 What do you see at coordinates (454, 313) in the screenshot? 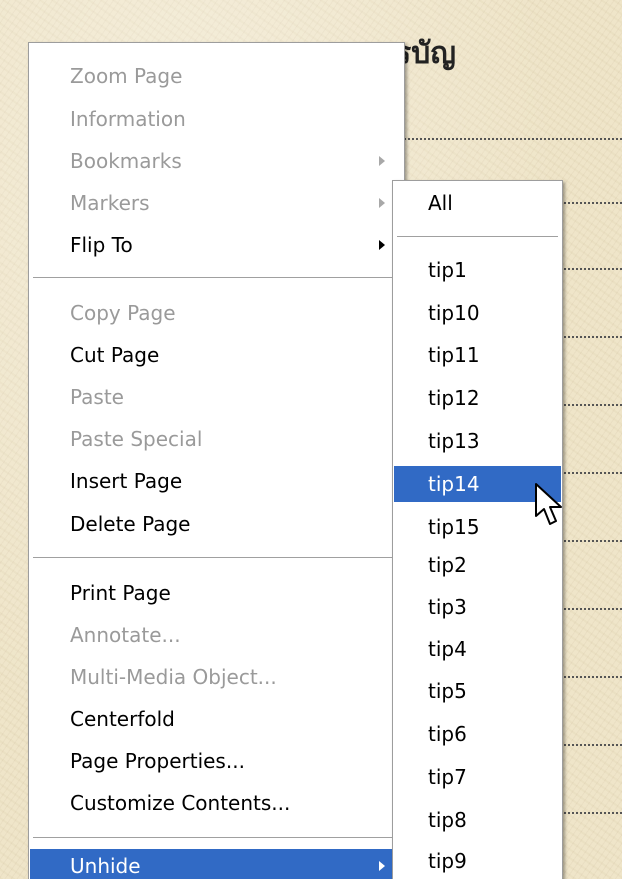
I see `submenu-item-label: tip10` at bounding box center [454, 313].